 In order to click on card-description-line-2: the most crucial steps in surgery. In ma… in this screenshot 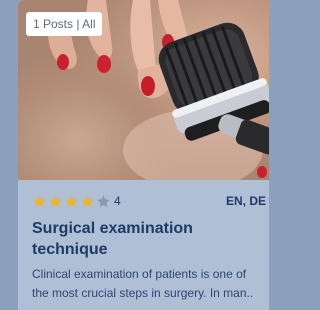, I will do `click(143, 293)`.